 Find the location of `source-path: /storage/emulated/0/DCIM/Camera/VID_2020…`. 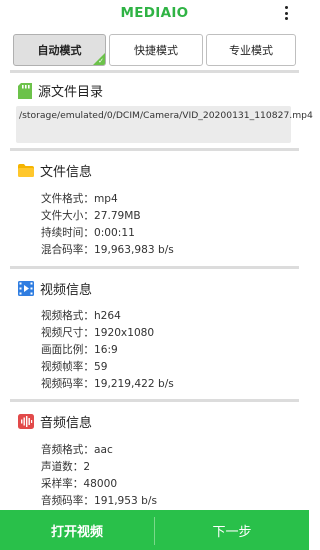

source-path: /storage/emulated/0/DCIM/Camera/VID_2020… is located at coordinates (164, 124).